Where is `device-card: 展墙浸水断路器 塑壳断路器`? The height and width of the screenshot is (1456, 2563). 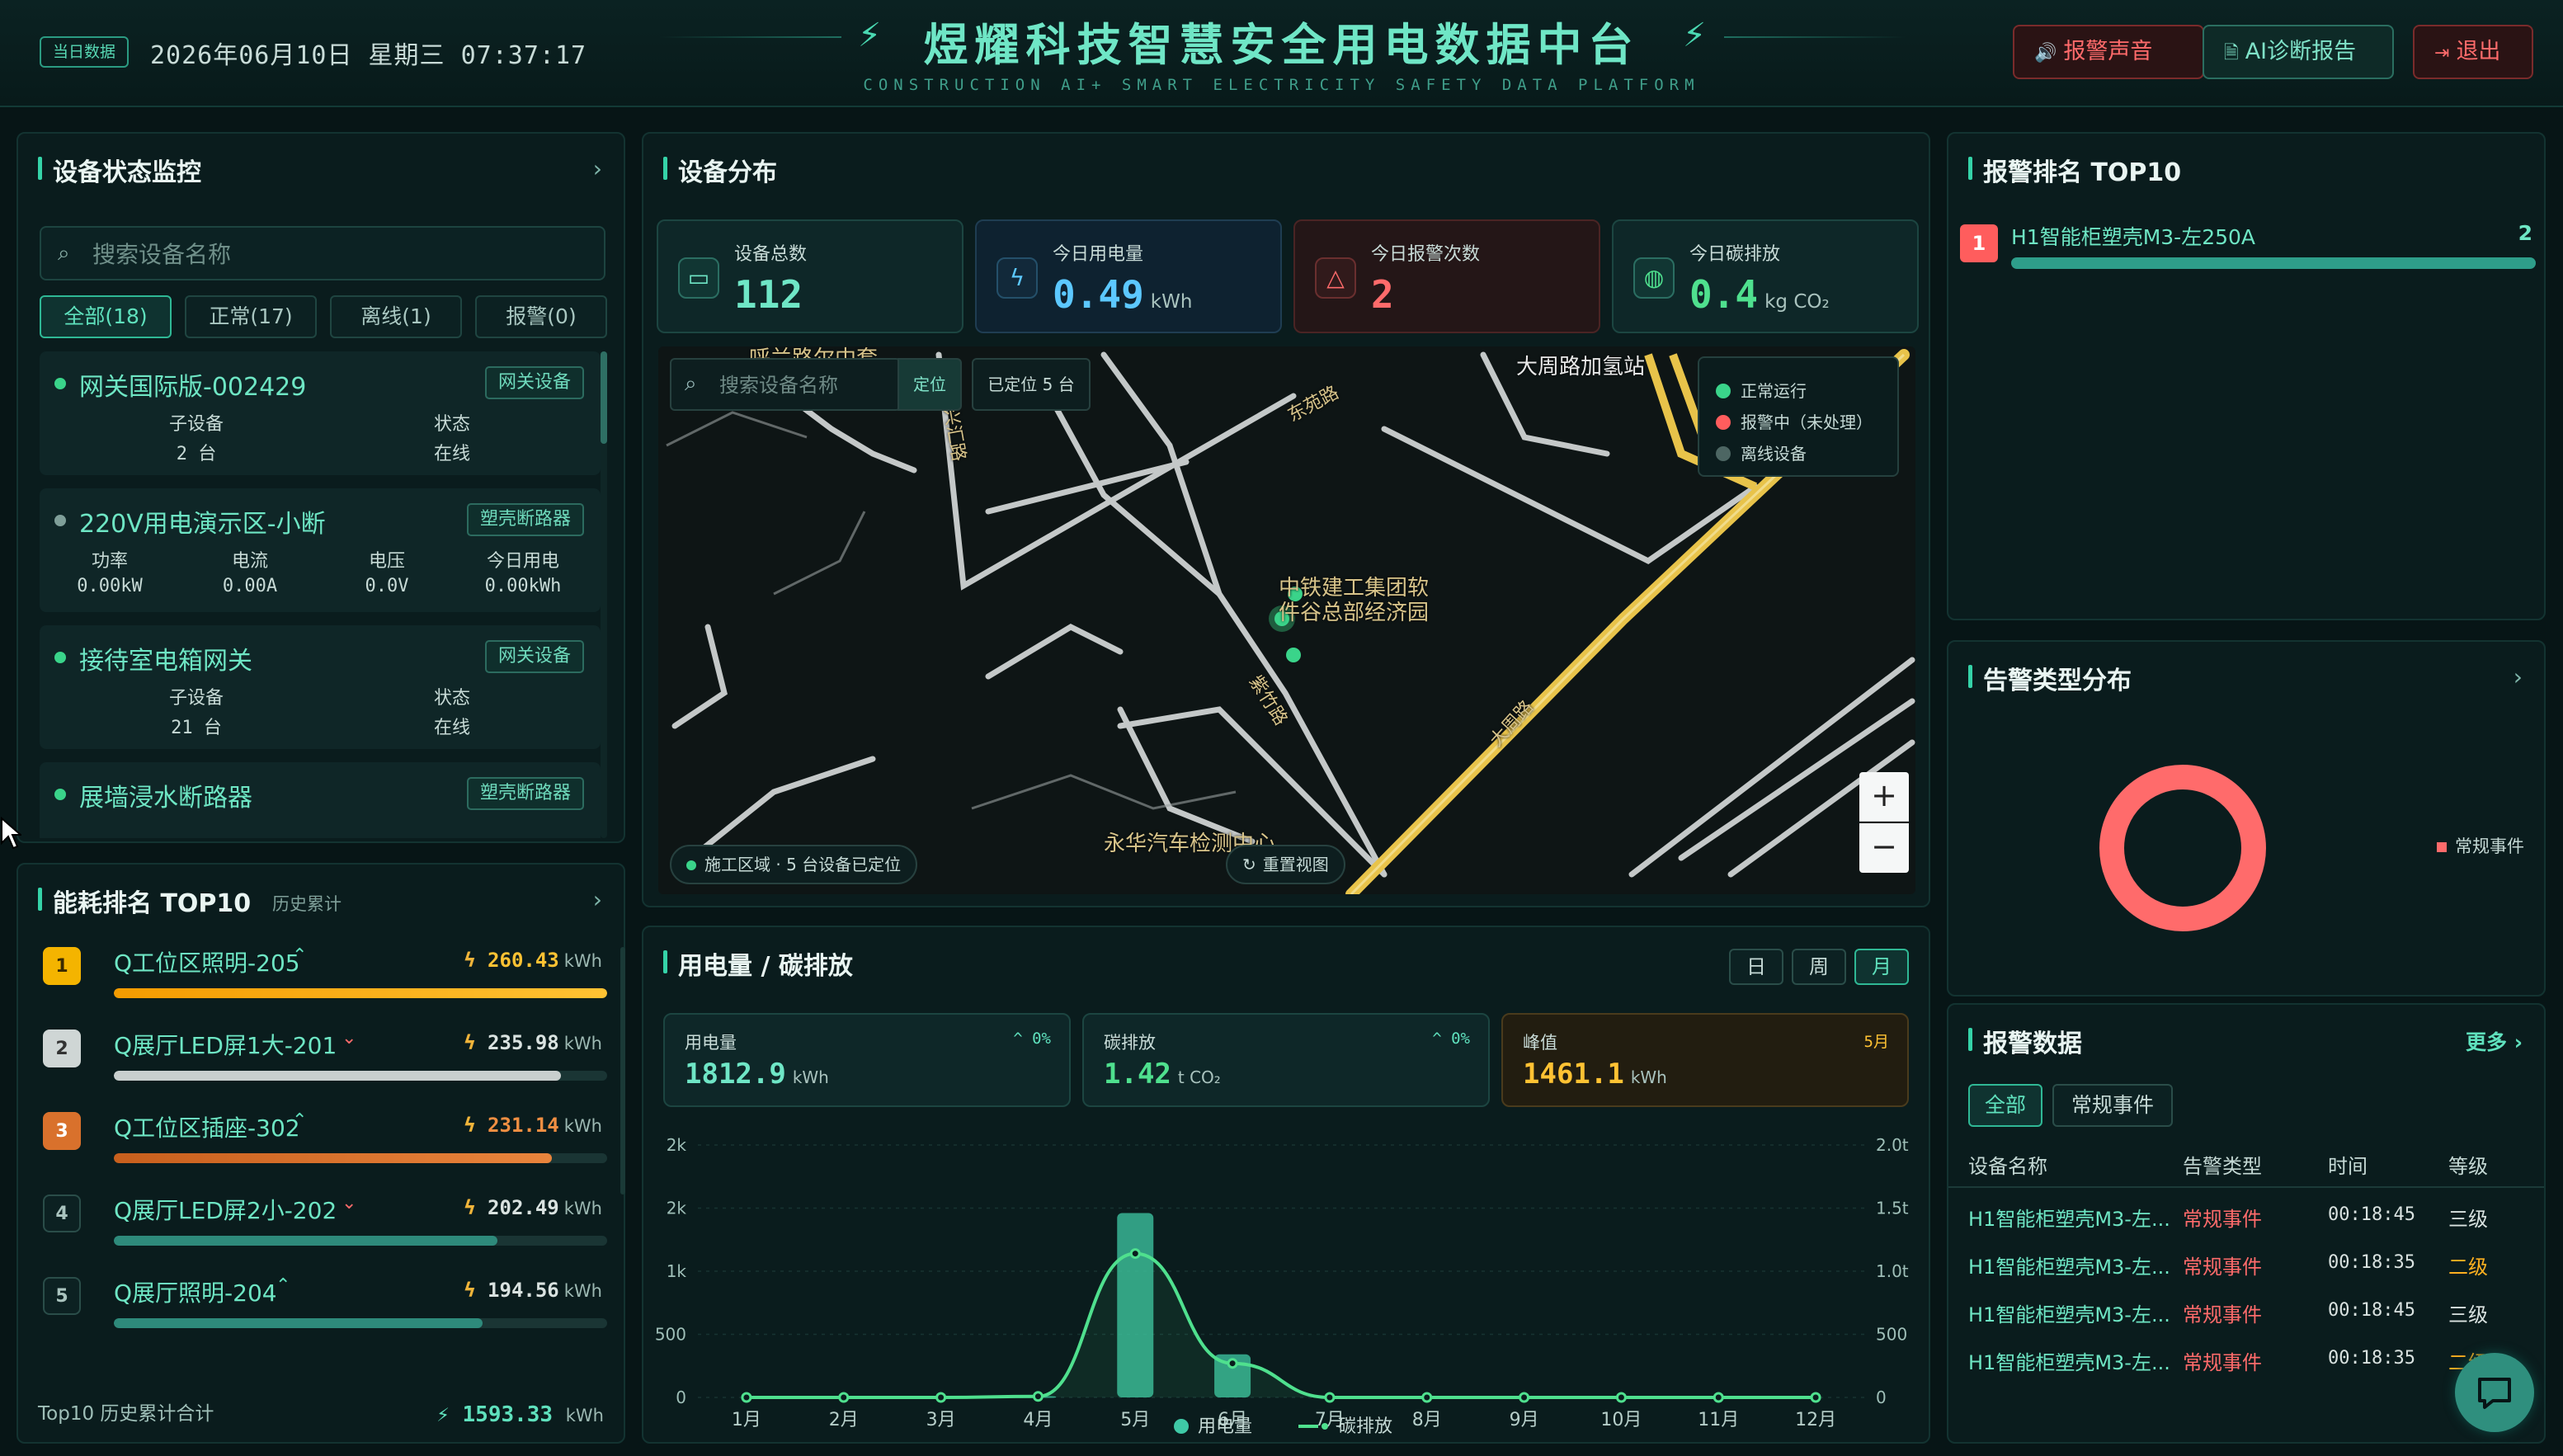 device-card: 展墙浸水断路器 塑壳断路器 is located at coordinates (320, 800).